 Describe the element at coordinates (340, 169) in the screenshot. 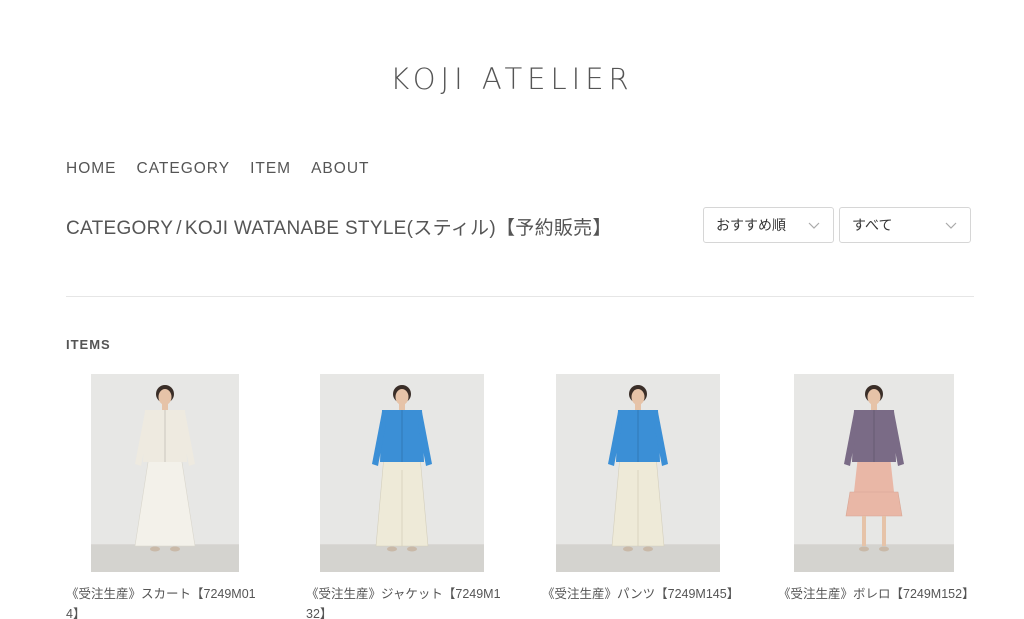

I see `nav-about: ABOUT` at that location.